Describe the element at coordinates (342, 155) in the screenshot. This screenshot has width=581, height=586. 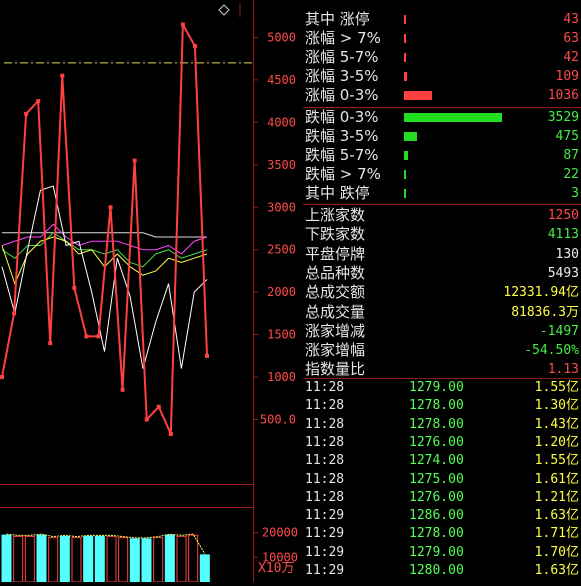
I see `stat-label: 跌幅 5-7%` at that location.